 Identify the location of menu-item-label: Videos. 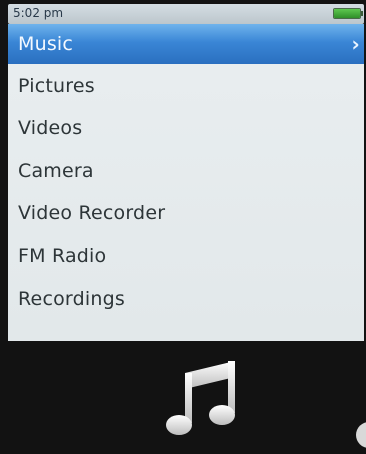
(50, 128).